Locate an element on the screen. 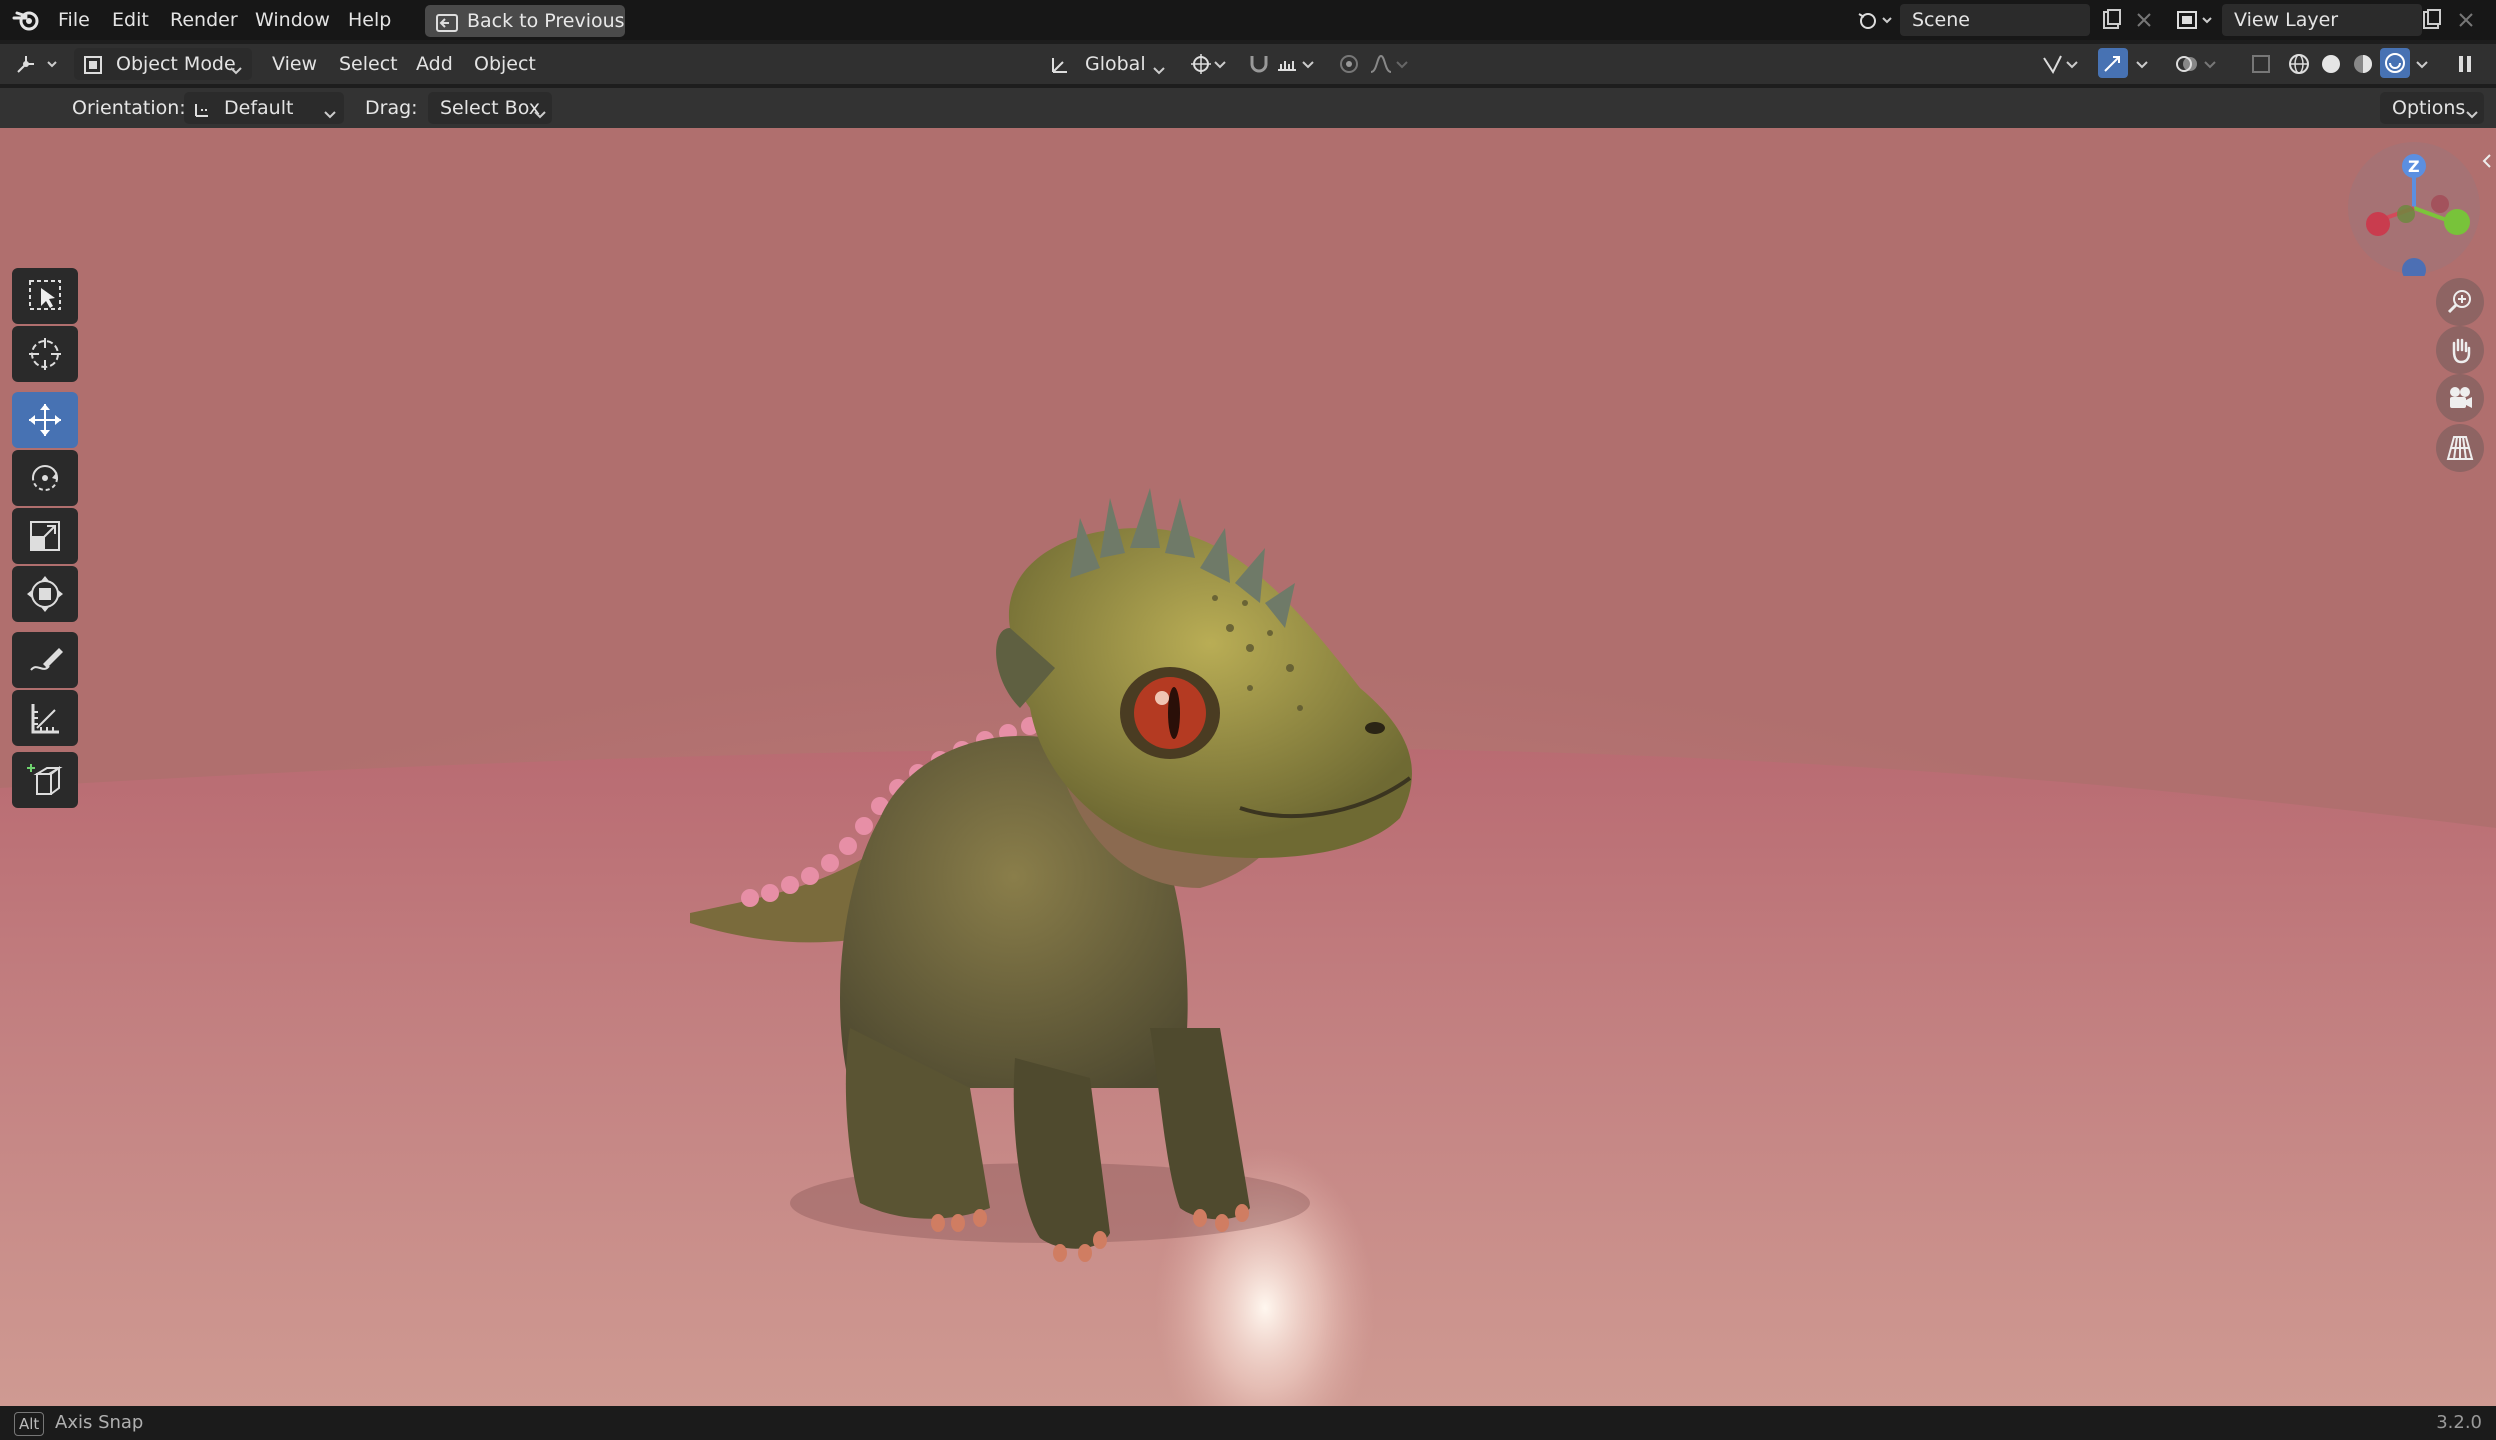 The width and height of the screenshot is (2496, 1440). menu-file: File is located at coordinates (74, 20).